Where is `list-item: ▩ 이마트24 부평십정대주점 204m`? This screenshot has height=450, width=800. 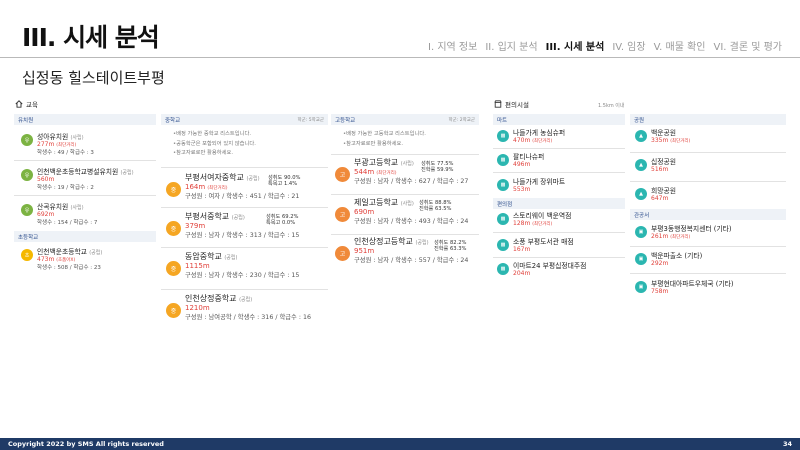
list-item: ▩ 이마트24 부평십정대주점 204m is located at coordinates (541, 268).